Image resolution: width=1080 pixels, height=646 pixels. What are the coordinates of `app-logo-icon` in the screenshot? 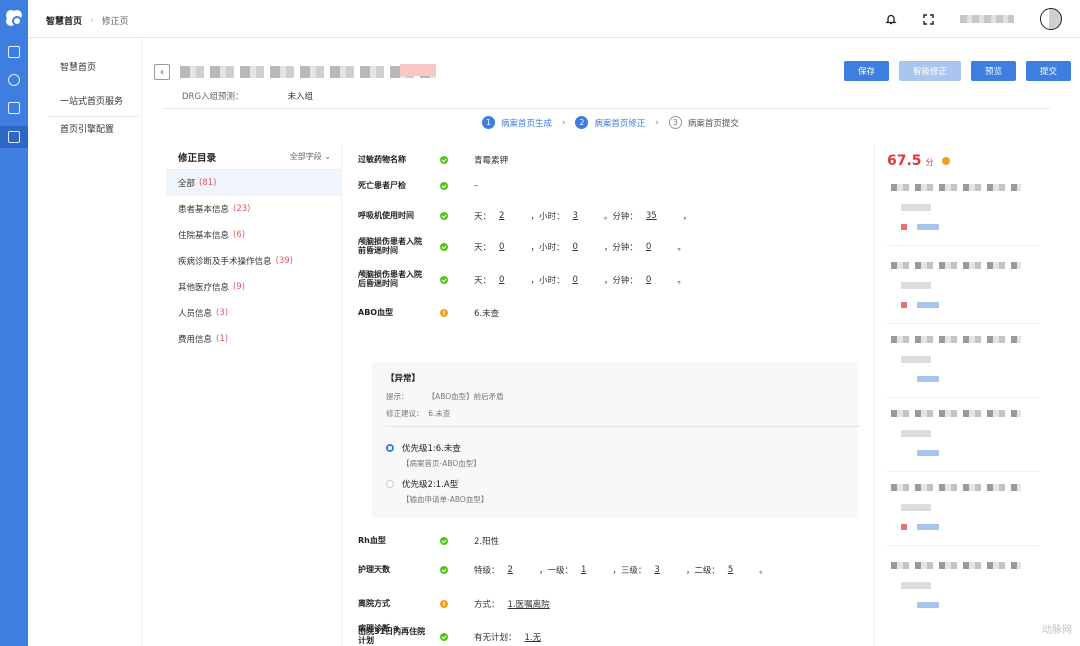 It's located at (14, 18).